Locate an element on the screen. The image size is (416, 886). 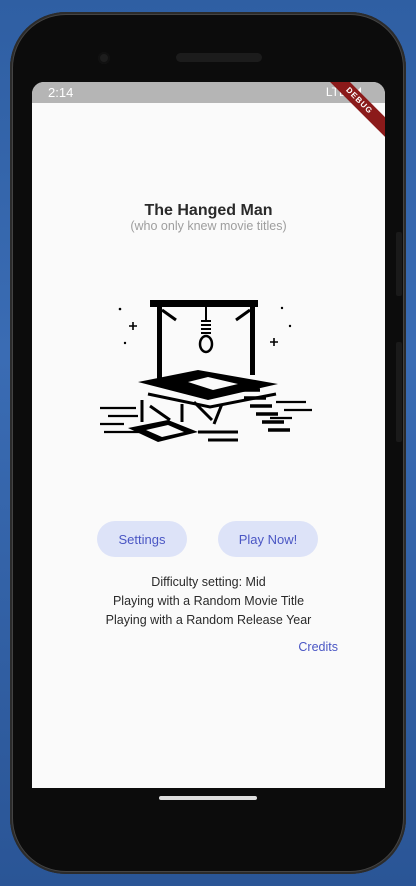
difficulty-setting-text: Difficulty setting: Mid is located at coordinates (208, 582).